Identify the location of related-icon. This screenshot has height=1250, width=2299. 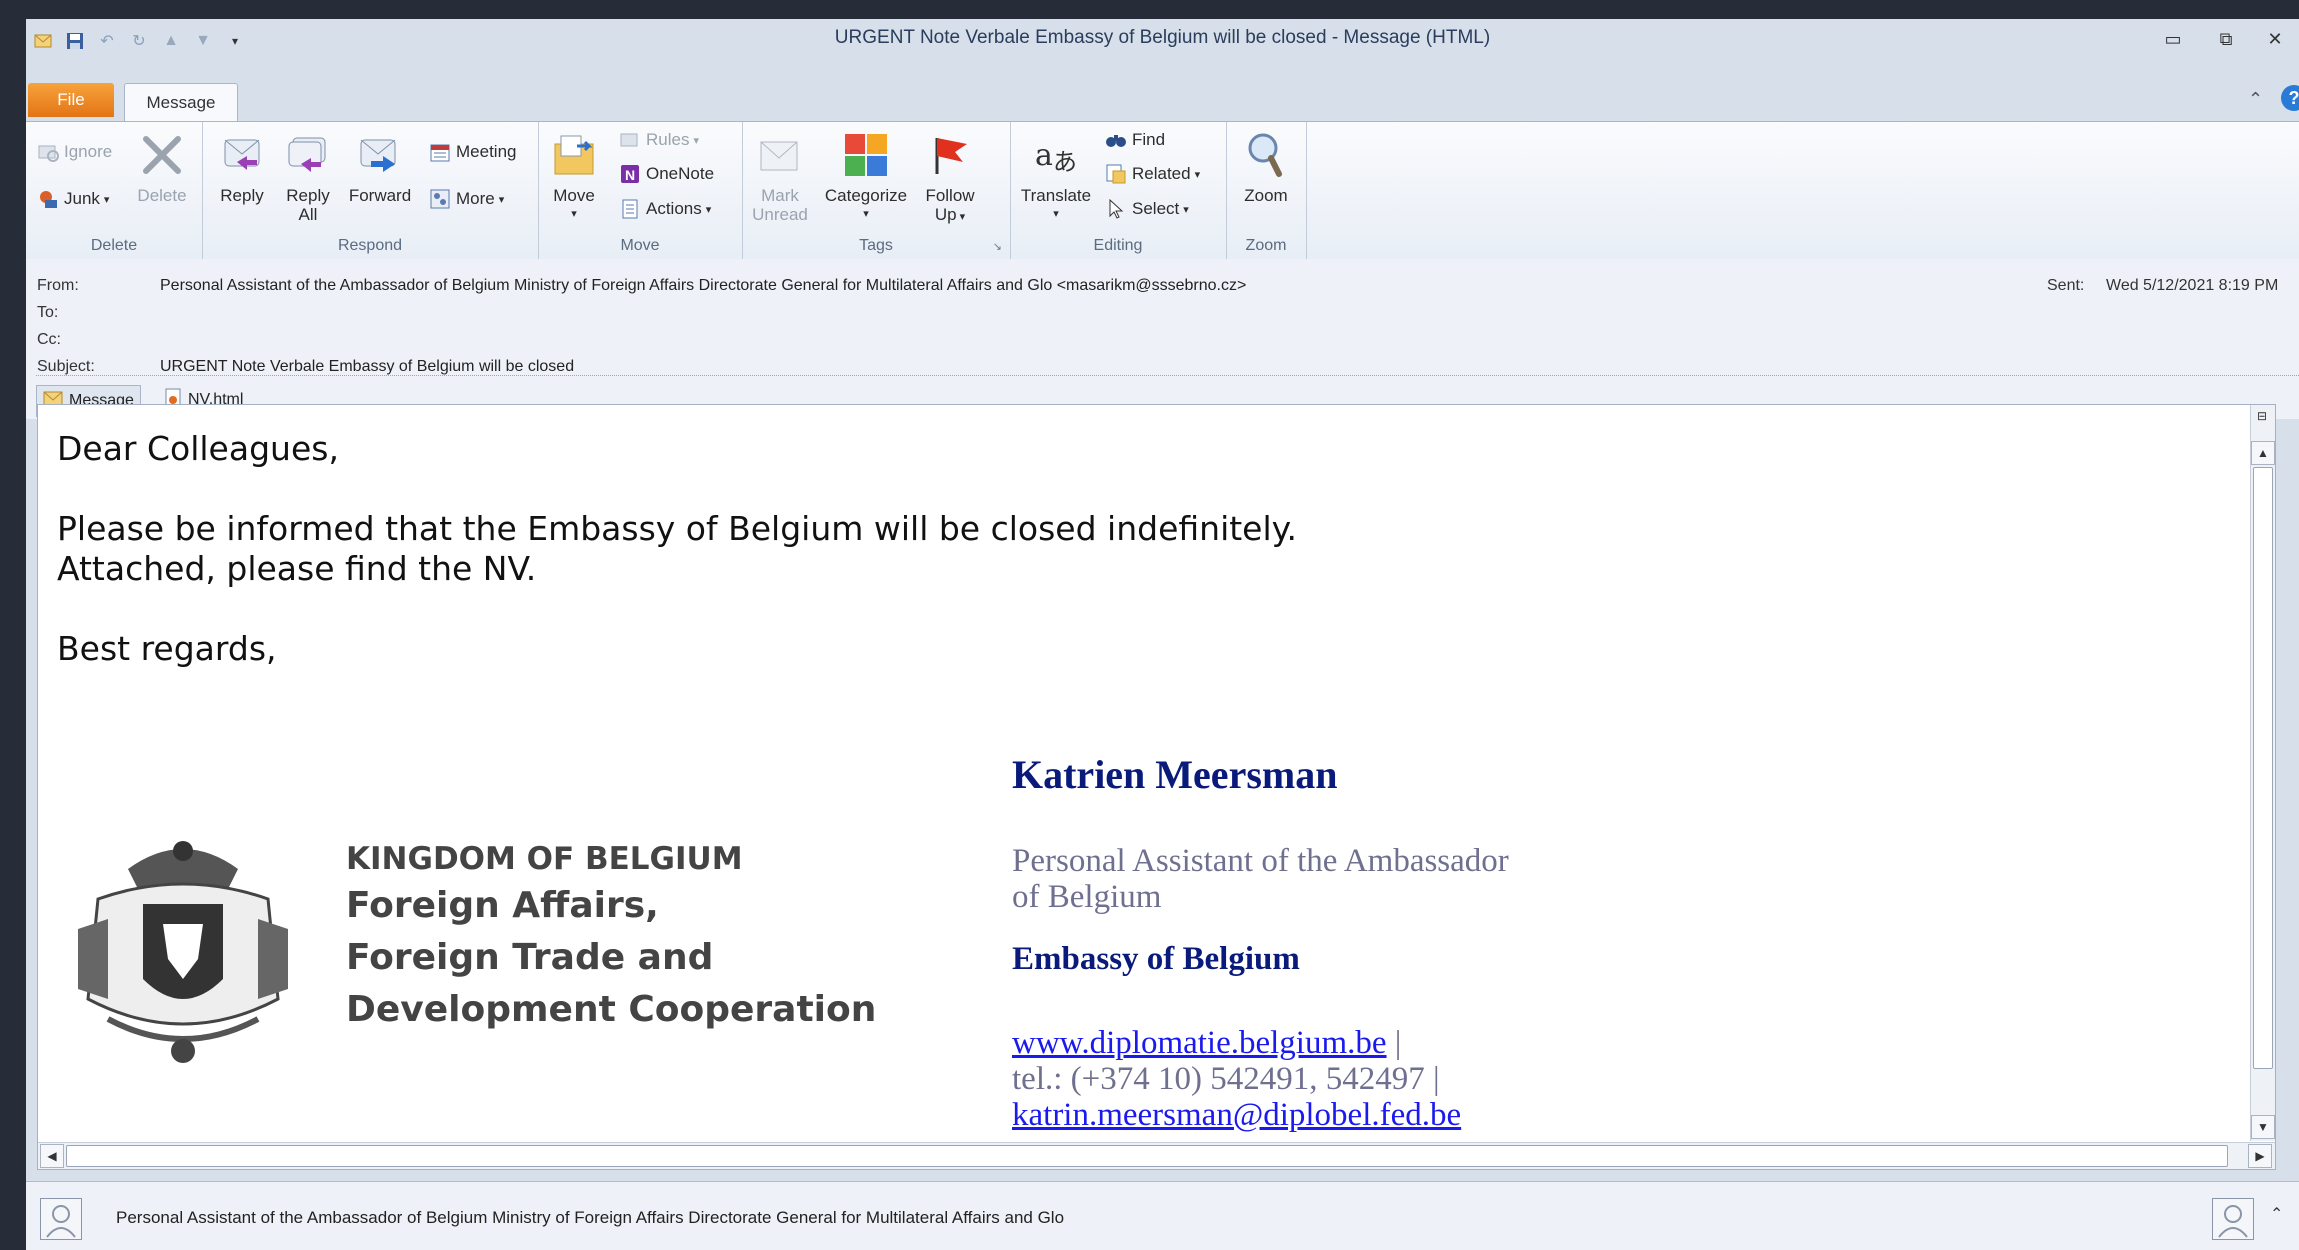
(1116, 174).